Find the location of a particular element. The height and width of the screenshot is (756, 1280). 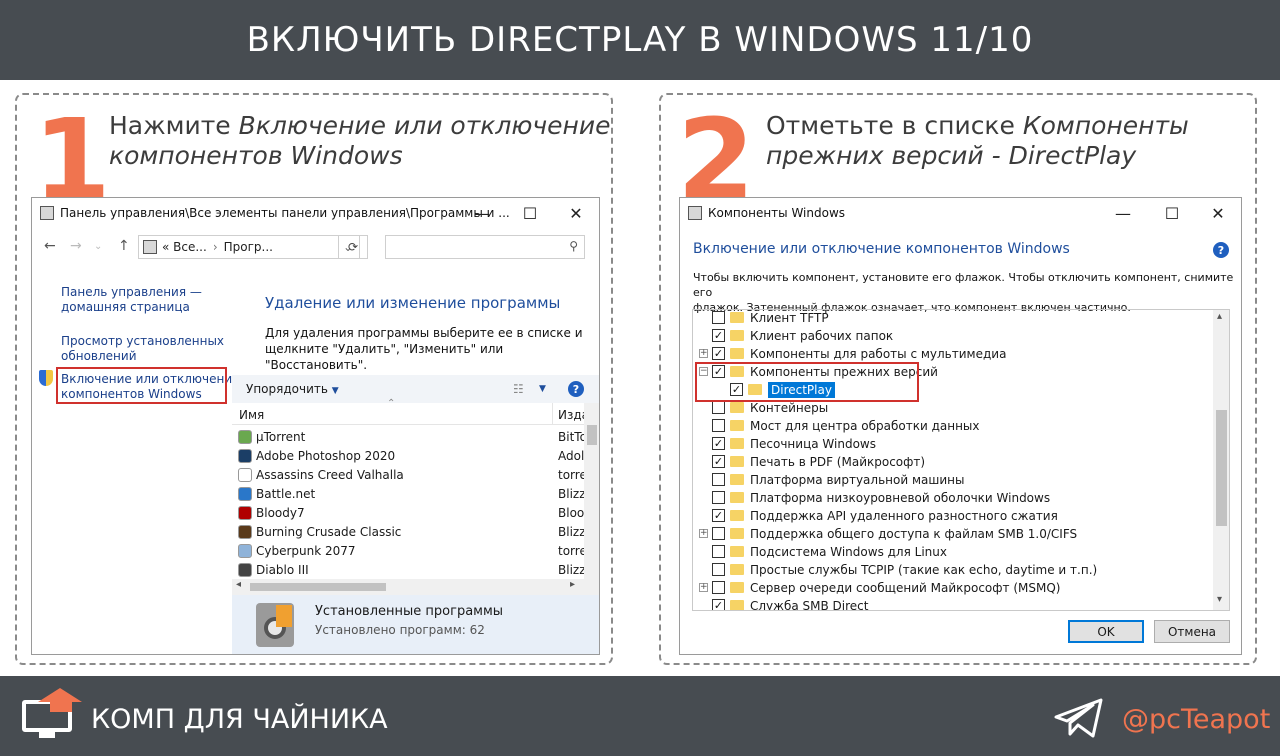

feature-item: + ✓ Компоненты для работы с мультимедиа is located at coordinates (852, 353).